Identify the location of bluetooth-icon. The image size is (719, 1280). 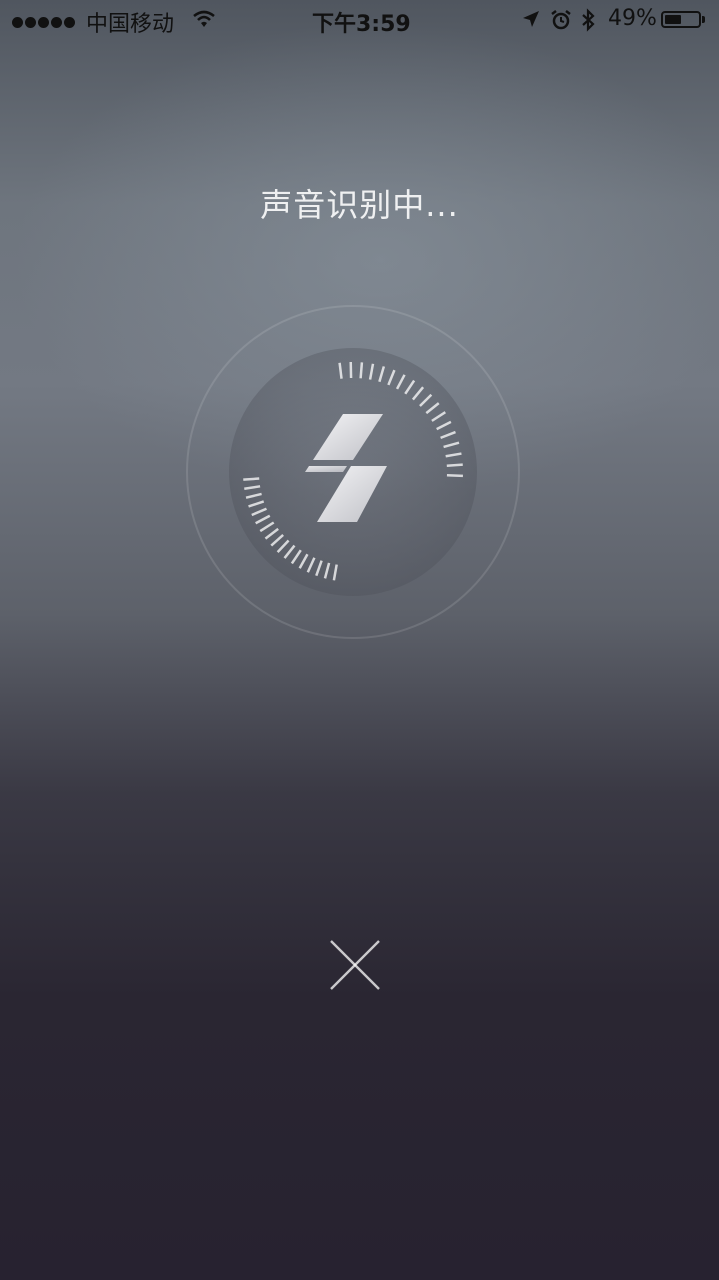
(588, 20).